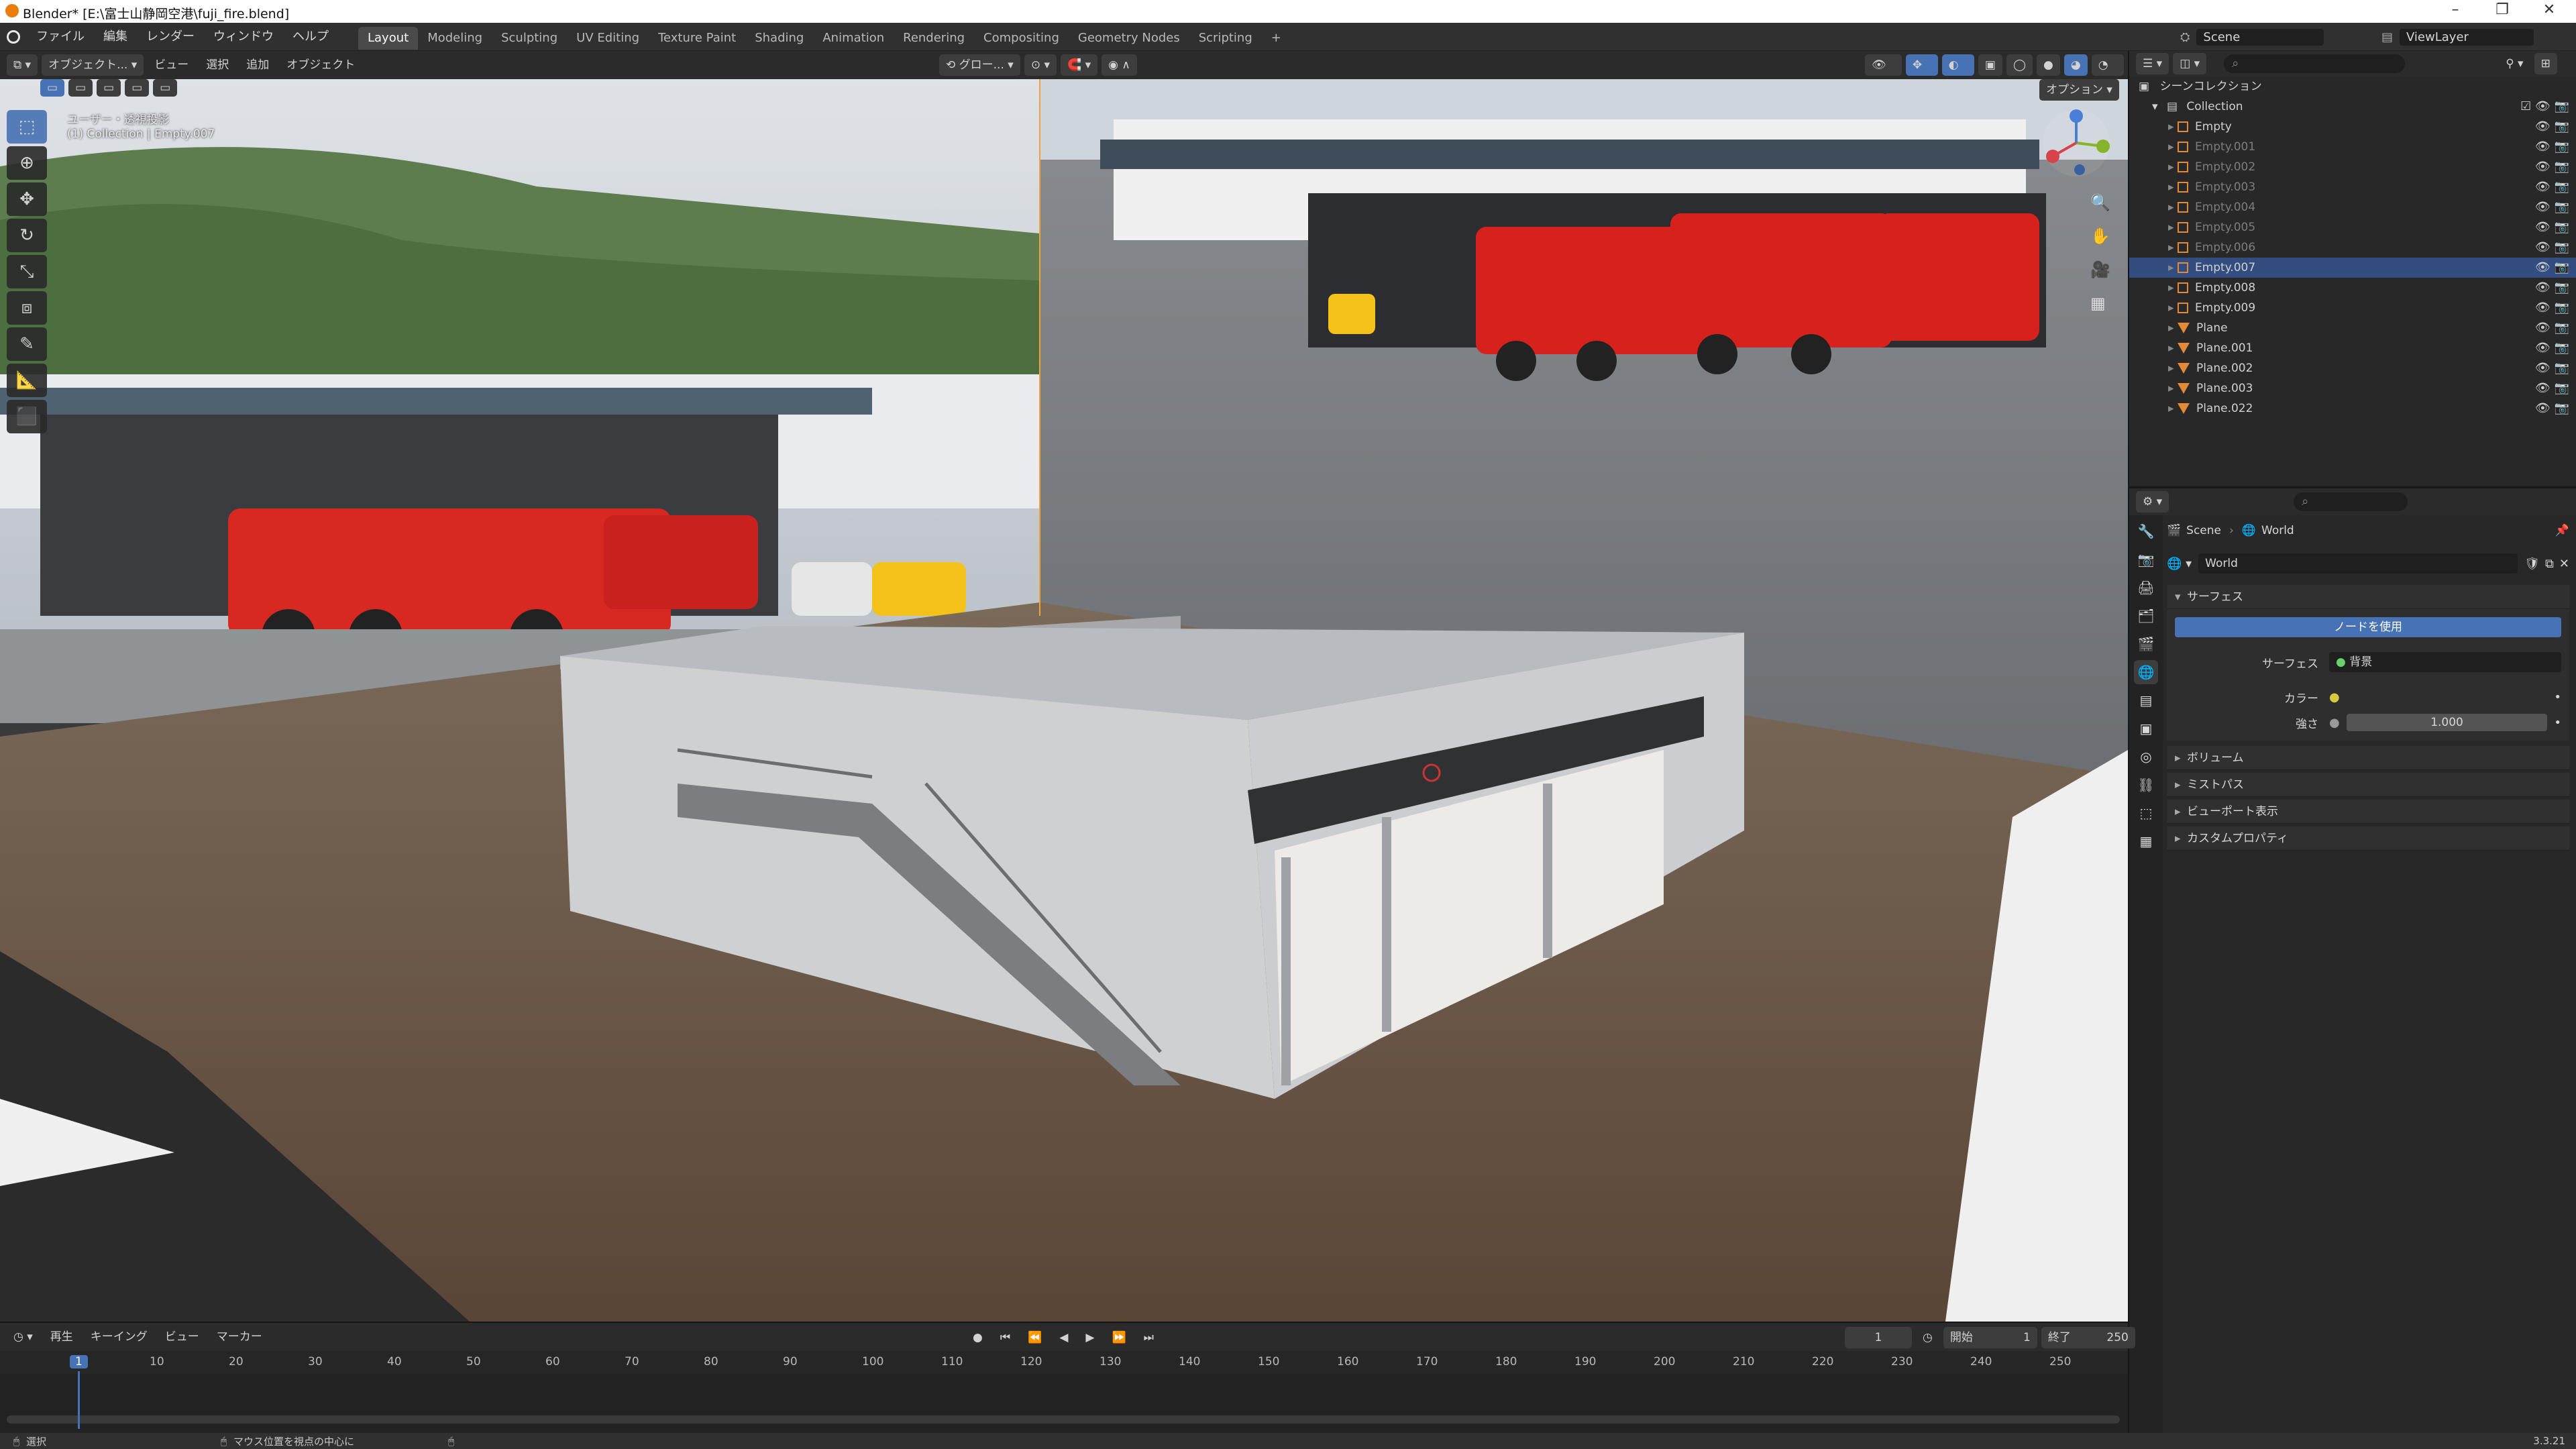 Image resolution: width=2576 pixels, height=1449 pixels. What do you see at coordinates (1957, 73) in the screenshot?
I see `overlay-icon: ◐ ▾` at bounding box center [1957, 73].